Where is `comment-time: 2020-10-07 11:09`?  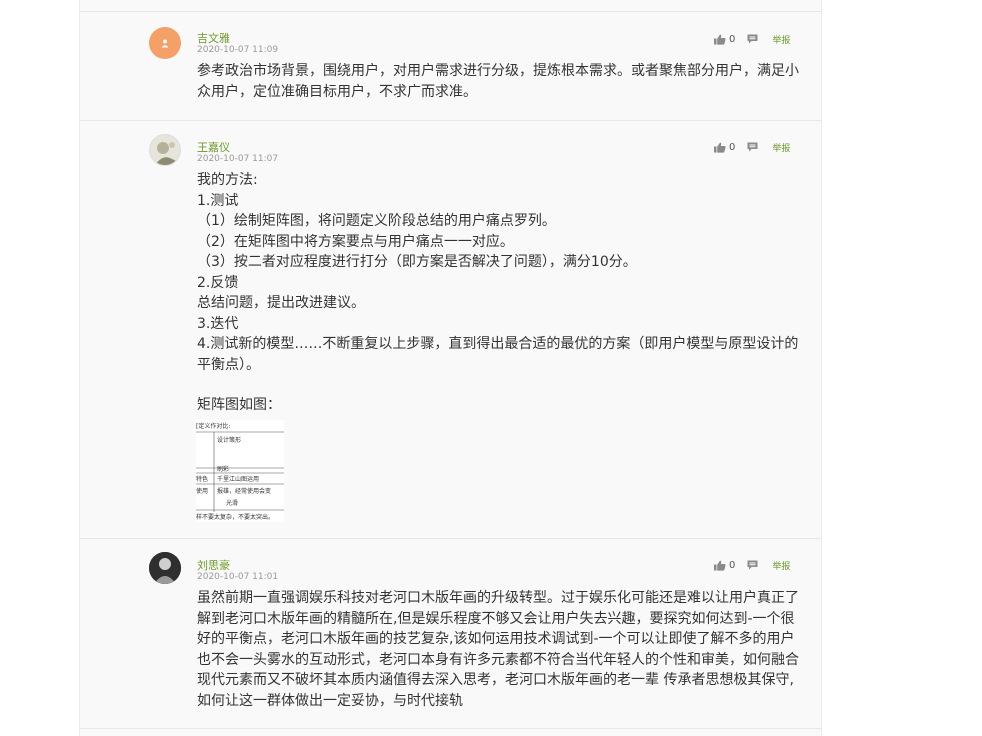
comment-time: 2020-10-07 11:09 is located at coordinates (238, 50).